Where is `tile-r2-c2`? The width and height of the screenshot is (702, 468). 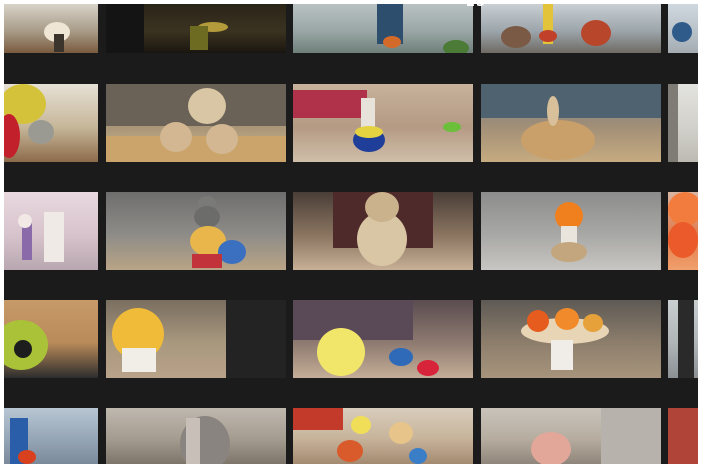 tile-r2-c2 is located at coordinates (196, 123).